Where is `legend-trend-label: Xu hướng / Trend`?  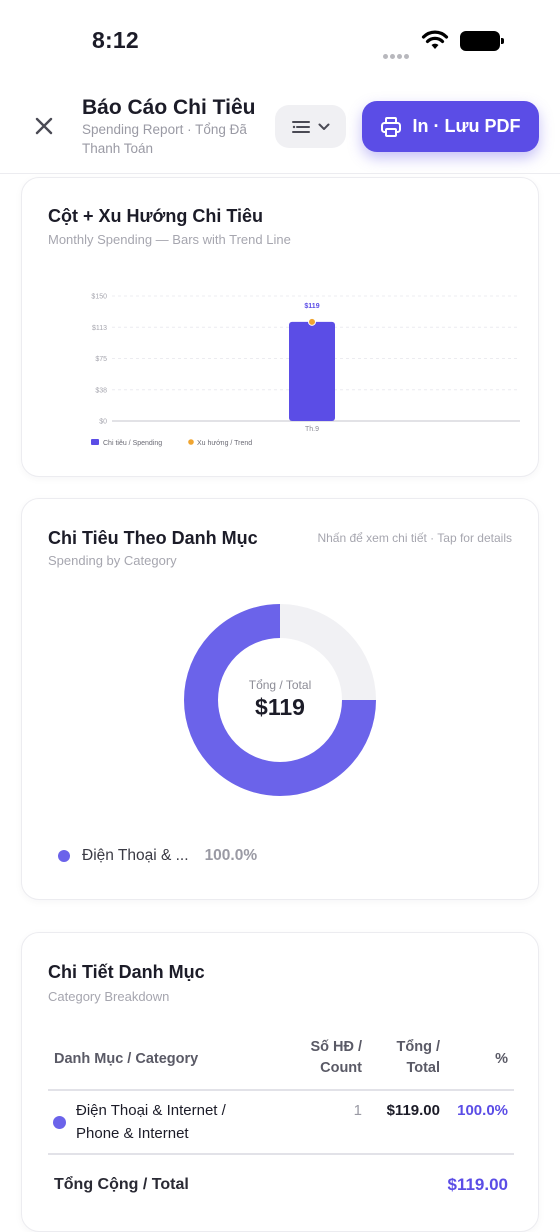 legend-trend-label: Xu hướng / Trend is located at coordinates (224, 443).